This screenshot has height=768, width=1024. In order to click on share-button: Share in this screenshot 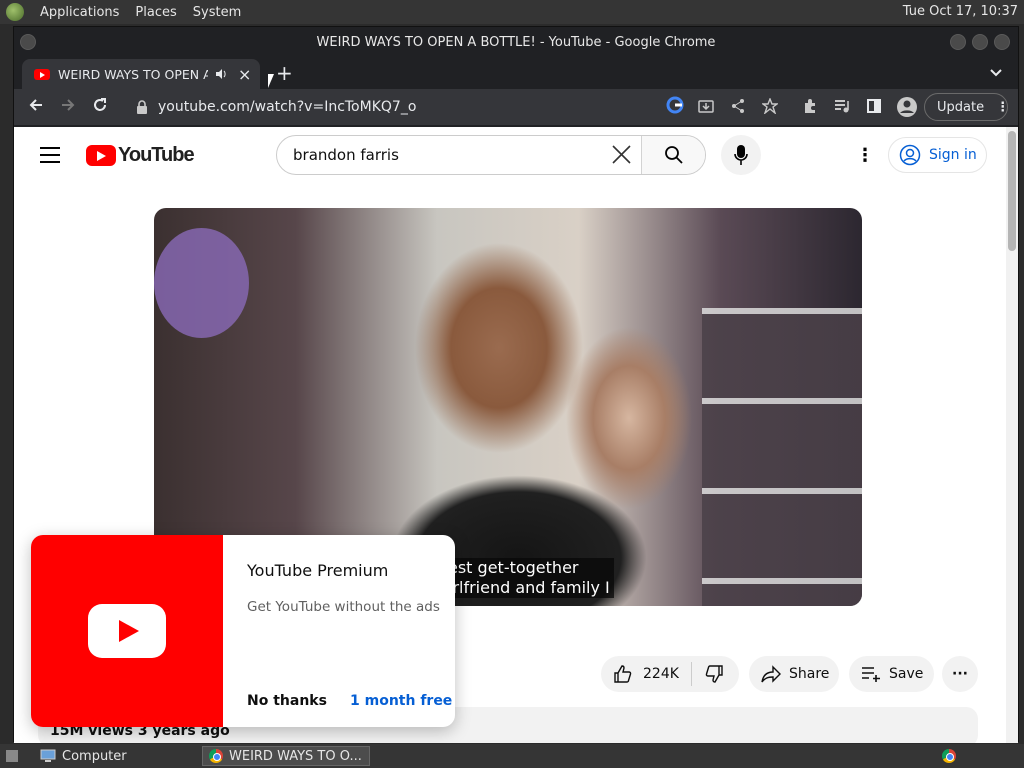, I will do `click(794, 674)`.